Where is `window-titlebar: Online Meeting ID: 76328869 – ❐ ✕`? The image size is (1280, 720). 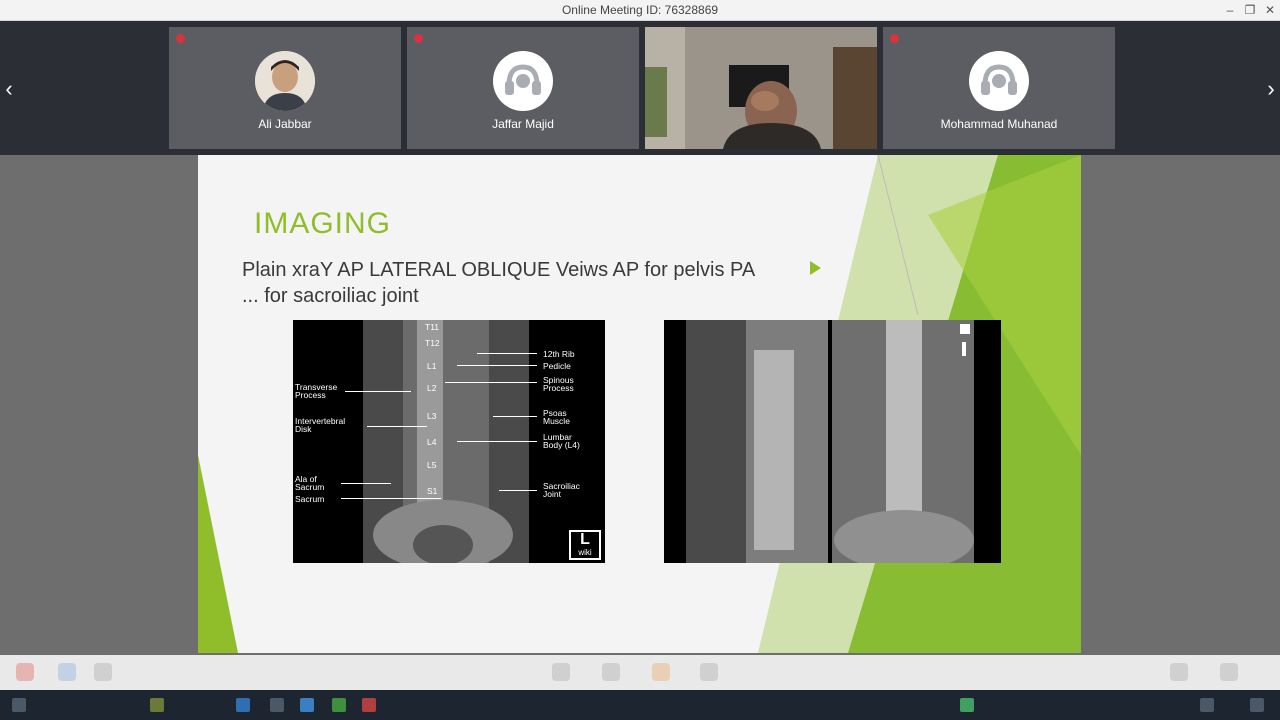
window-titlebar: Online Meeting ID: 76328869 – ❐ ✕ is located at coordinates (640, 10).